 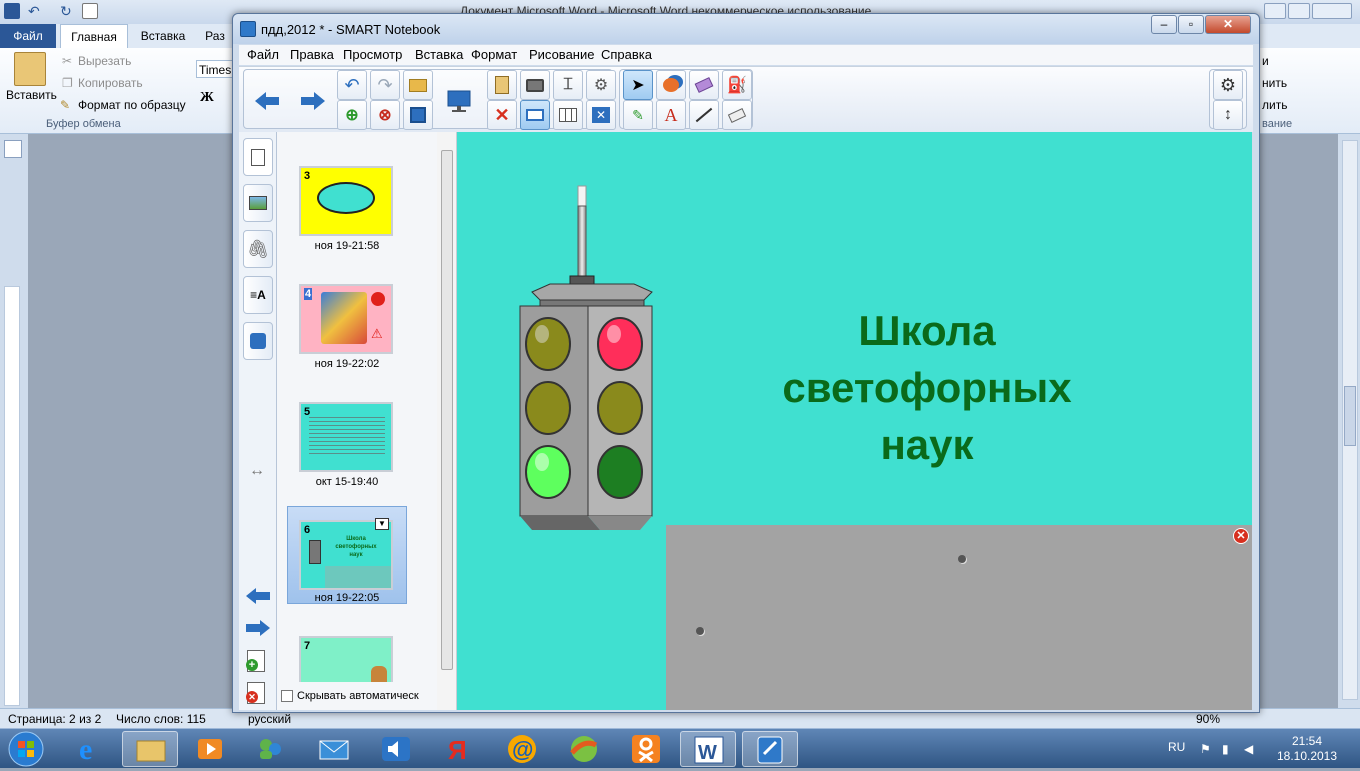 I want to click on tray-clock: 21:54 18.10.2013, so click(x=1307, y=749).